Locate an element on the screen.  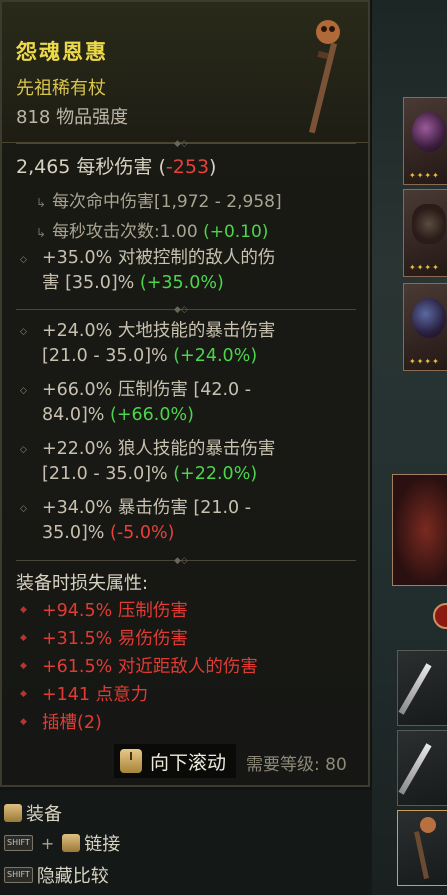
affix-text: +34.0% 暴击伤害 [21.0 - is located at coordinates (147, 508).